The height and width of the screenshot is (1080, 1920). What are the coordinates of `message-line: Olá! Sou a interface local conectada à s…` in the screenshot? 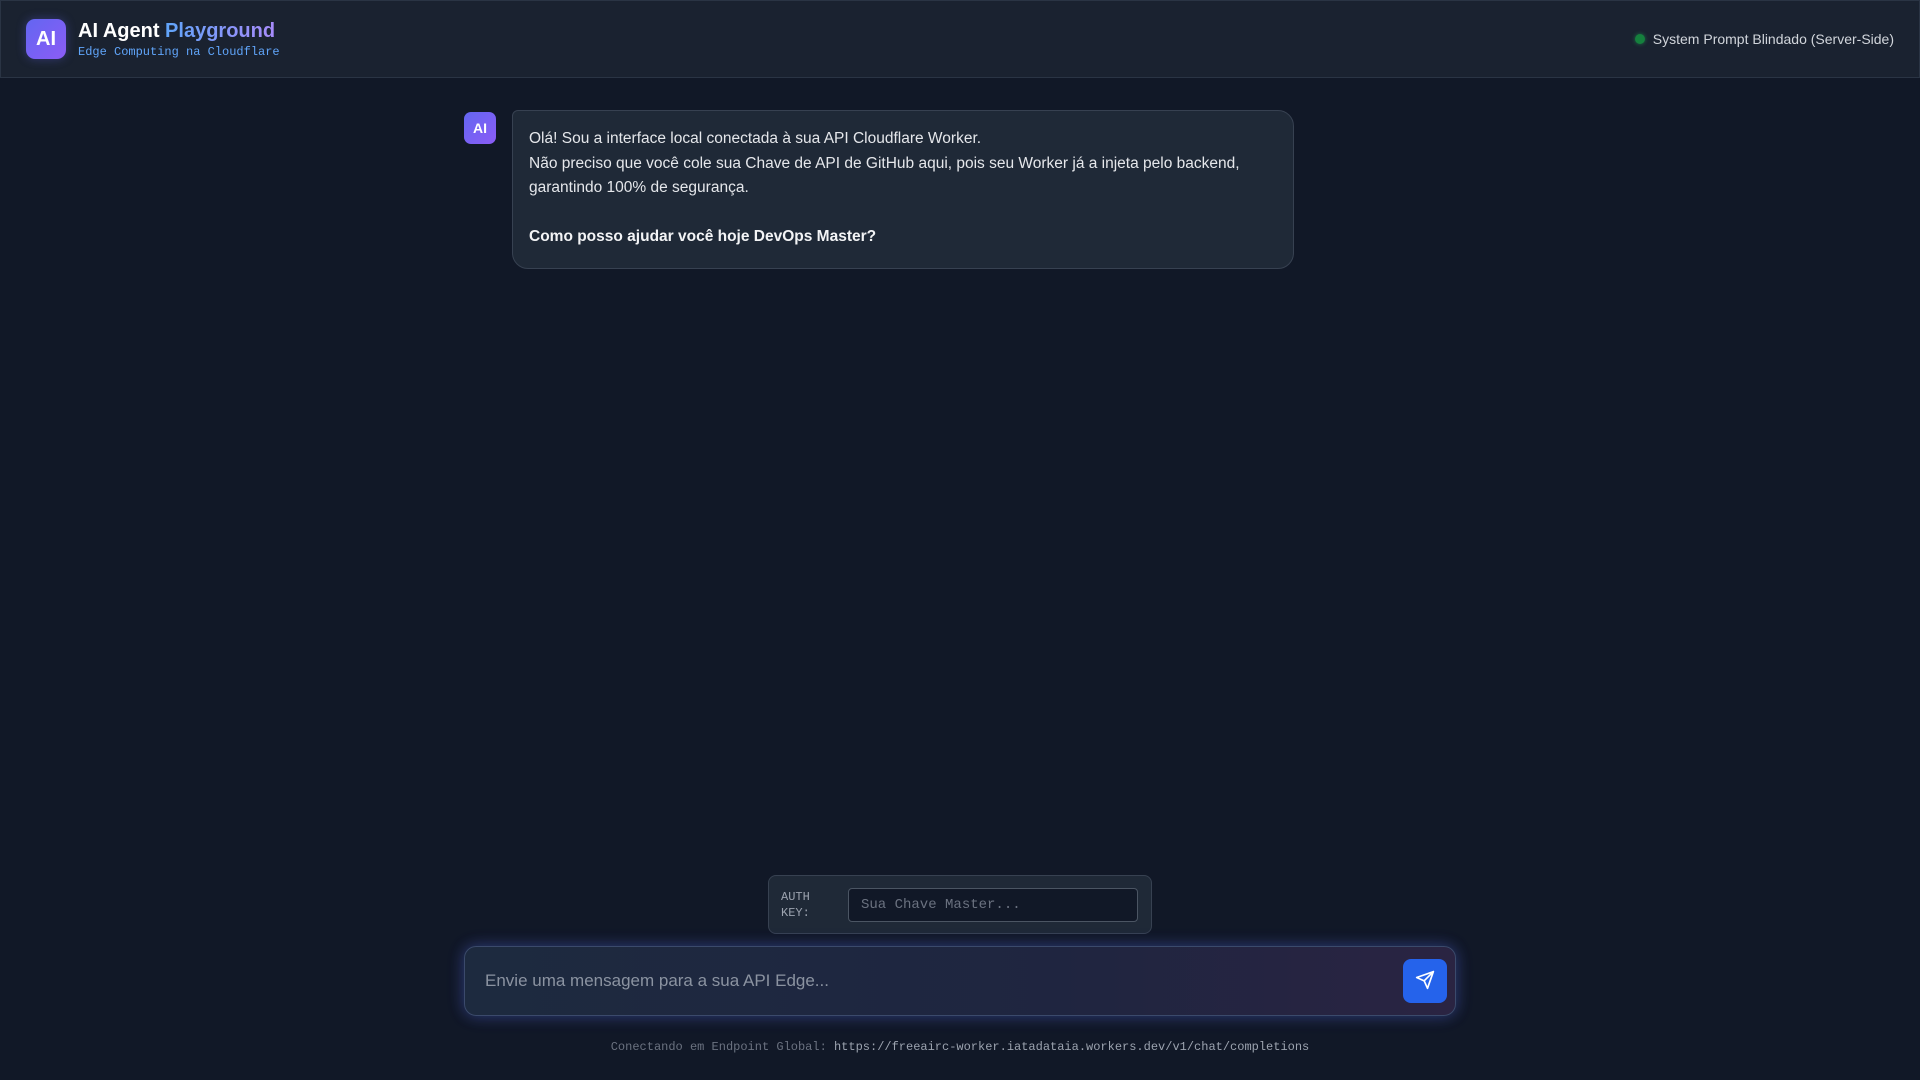 It's located at (755, 138).